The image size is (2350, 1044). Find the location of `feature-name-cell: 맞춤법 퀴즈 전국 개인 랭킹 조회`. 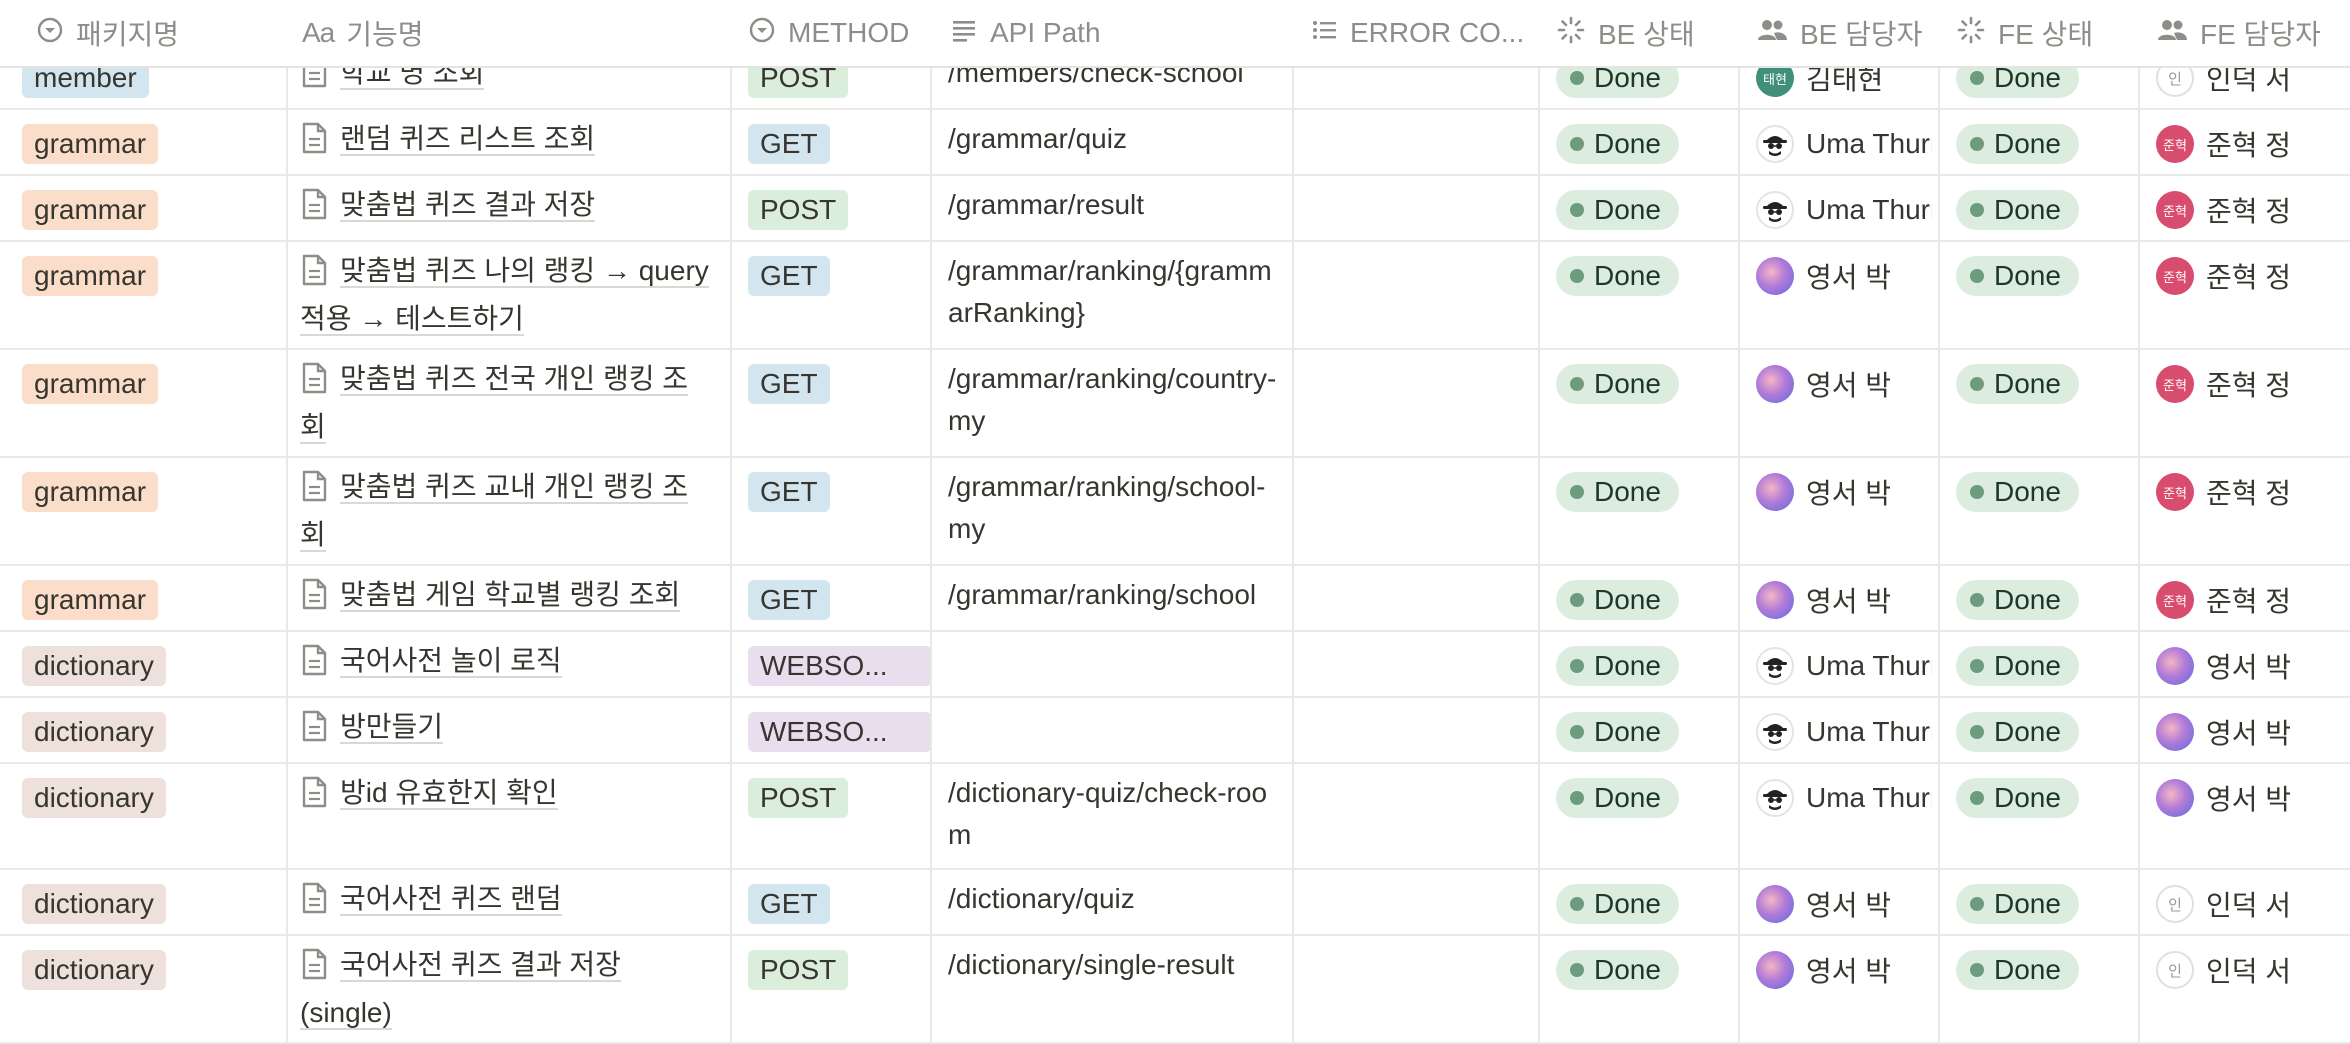

feature-name-cell: 맞춤법 퀴즈 전국 개인 랭킹 조회 is located at coordinates (505, 403).